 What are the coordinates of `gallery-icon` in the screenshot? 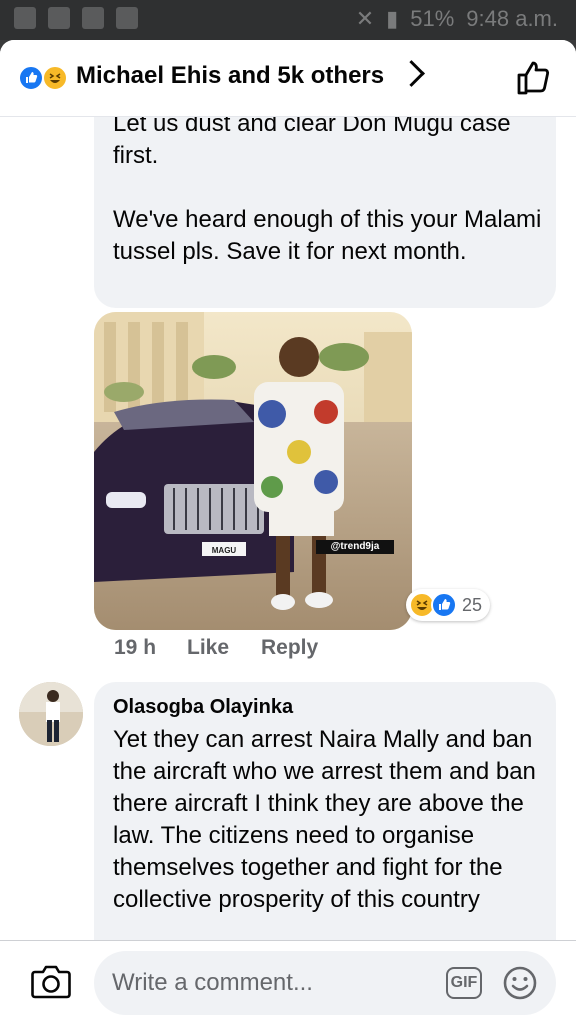 It's located at (59, 18).